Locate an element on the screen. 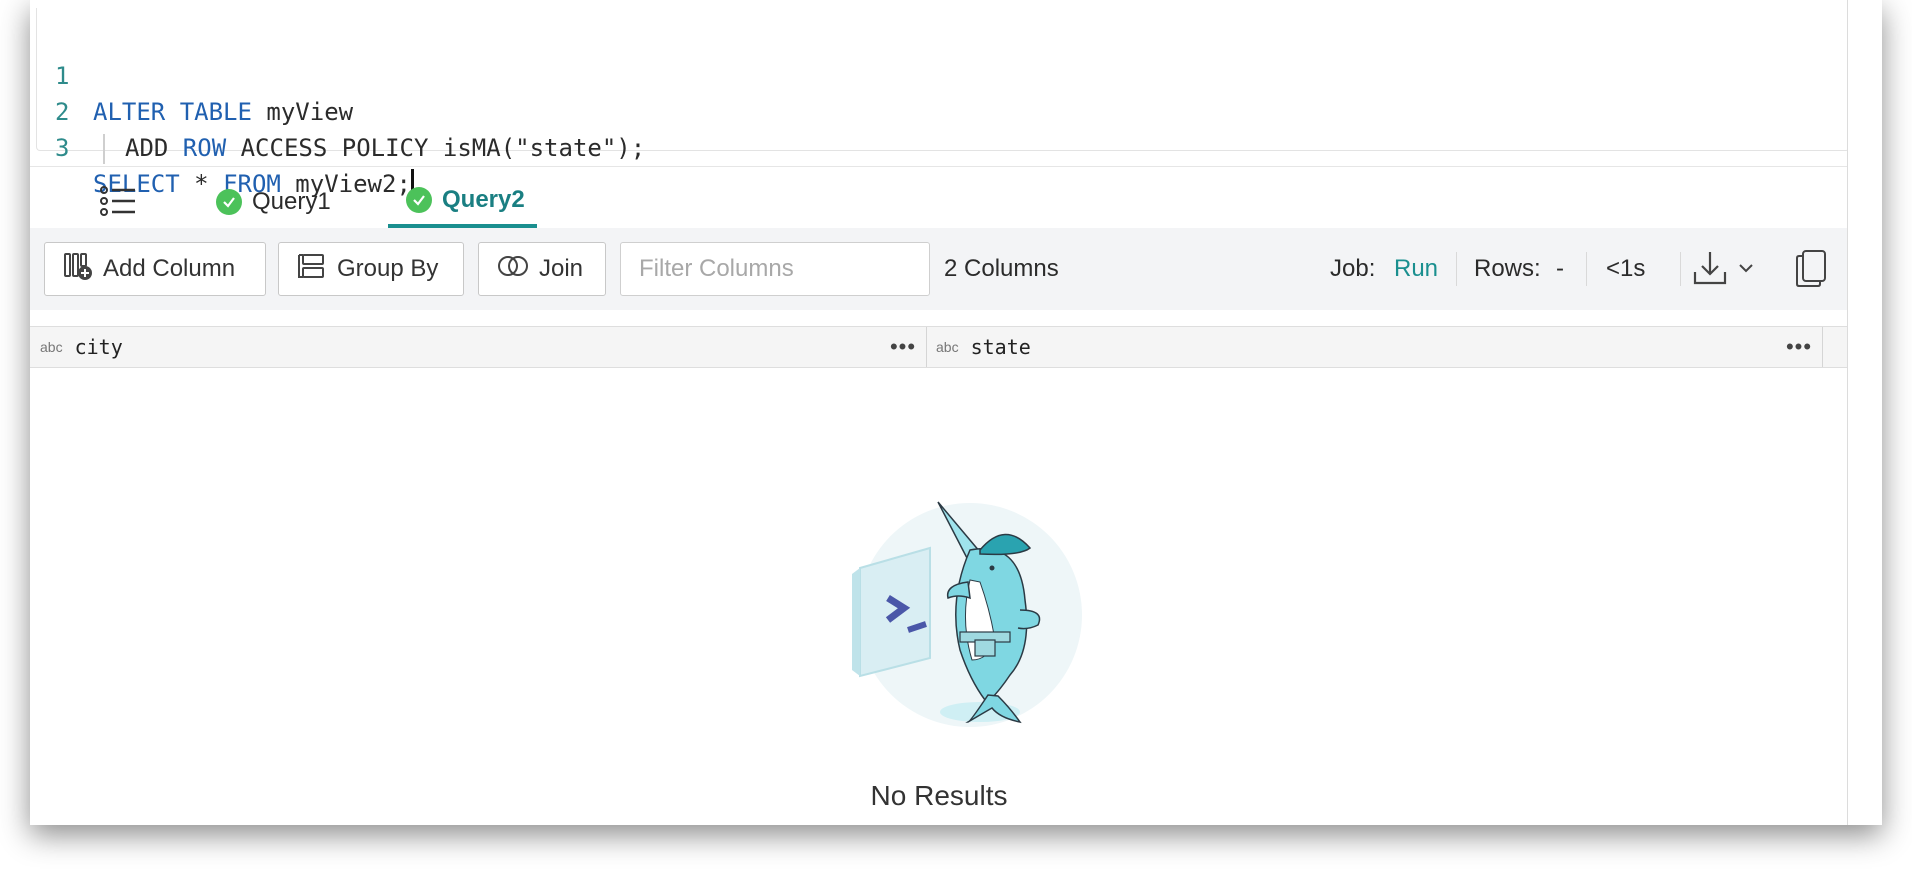  query-tabs: Query1 Query2 is located at coordinates (939, 202).